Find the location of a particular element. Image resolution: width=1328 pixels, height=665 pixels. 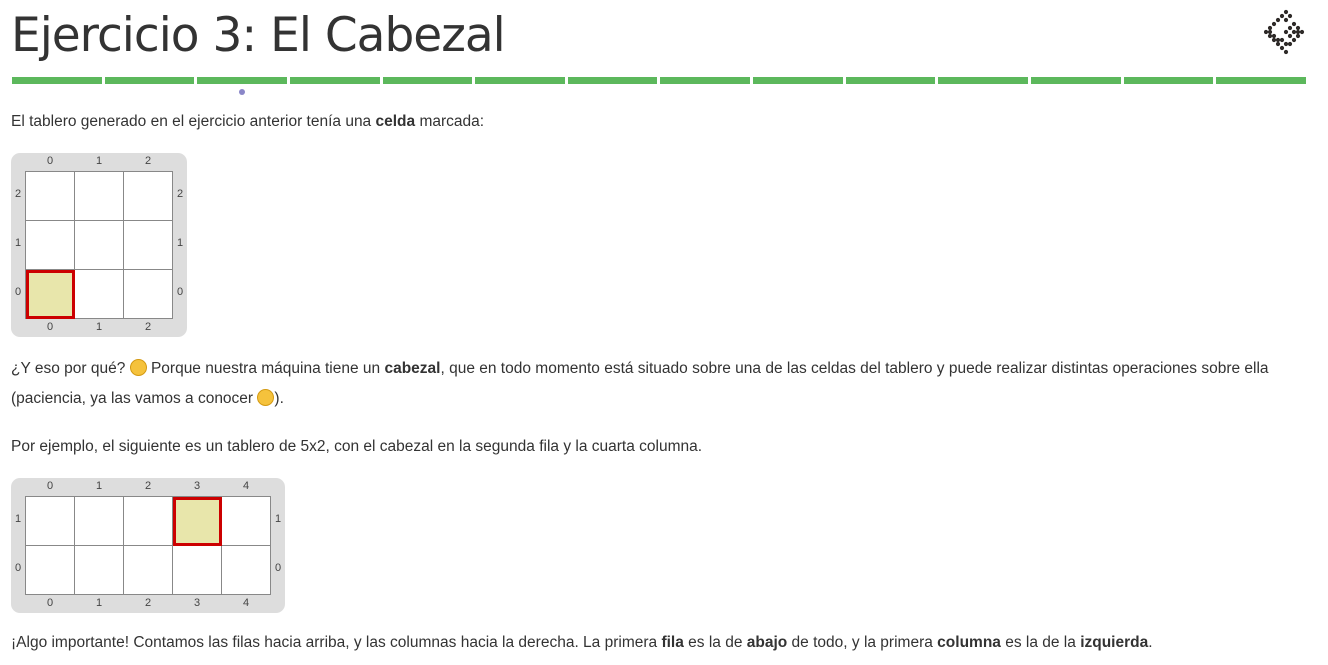

thinking-face-icon is located at coordinates (138, 367).